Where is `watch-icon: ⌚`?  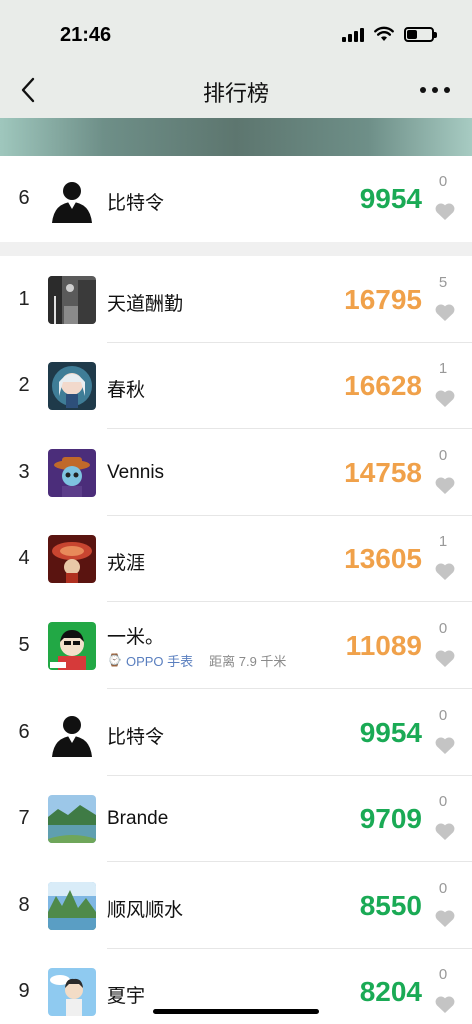 watch-icon: ⌚ is located at coordinates (114, 660).